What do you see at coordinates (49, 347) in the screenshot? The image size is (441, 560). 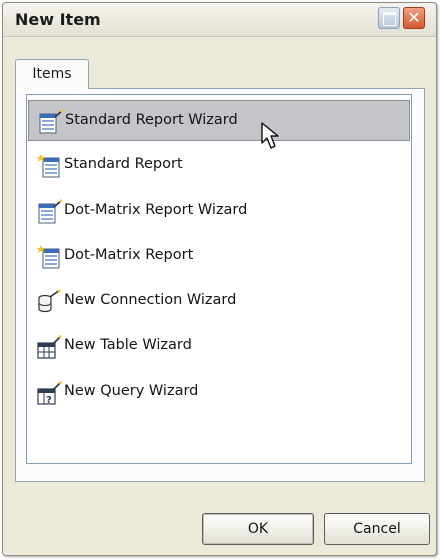 I see `table-wizard-icon` at bounding box center [49, 347].